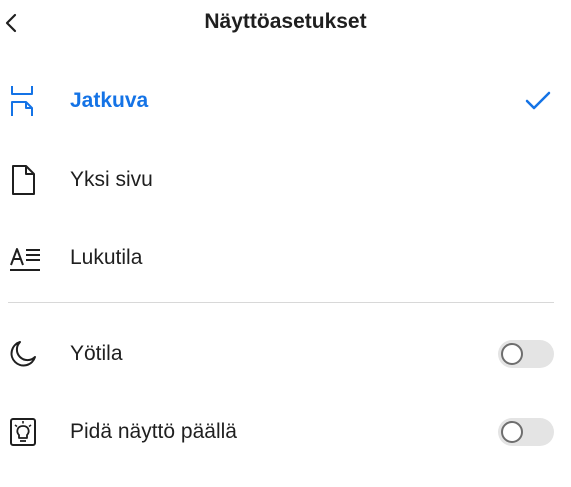 The height and width of the screenshot is (487, 571). What do you see at coordinates (111, 179) in the screenshot?
I see `view-mode-label: Yksi sivu` at bounding box center [111, 179].